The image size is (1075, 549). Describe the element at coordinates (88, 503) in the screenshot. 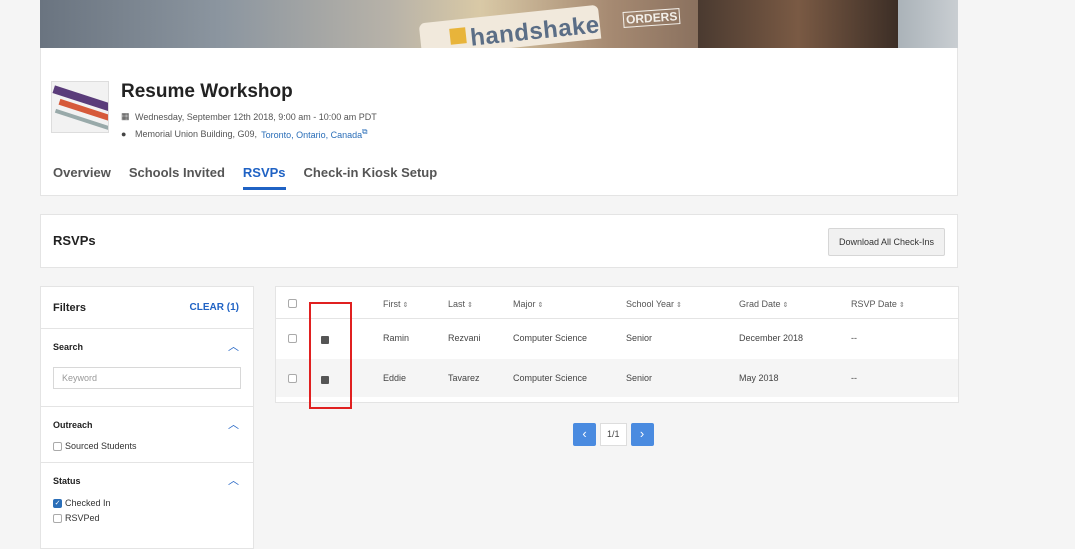

I see `checked-in-label: Checked In` at that location.